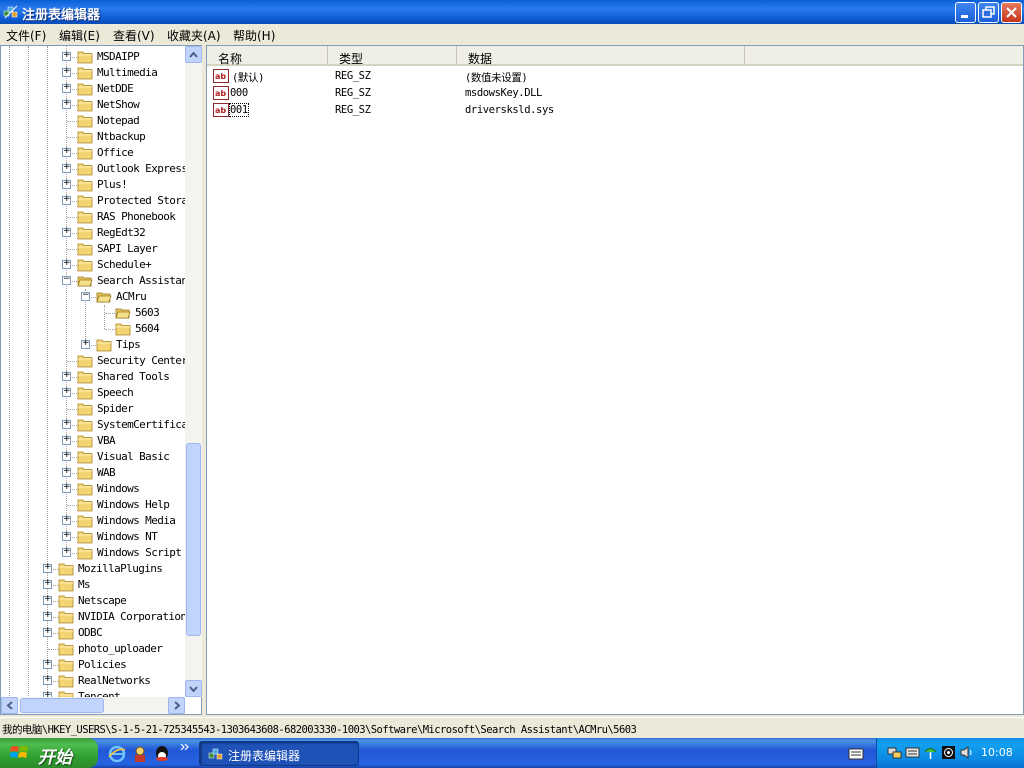  Describe the element at coordinates (254, 35) in the screenshot. I see `menu-help: 帮助(H)` at that location.